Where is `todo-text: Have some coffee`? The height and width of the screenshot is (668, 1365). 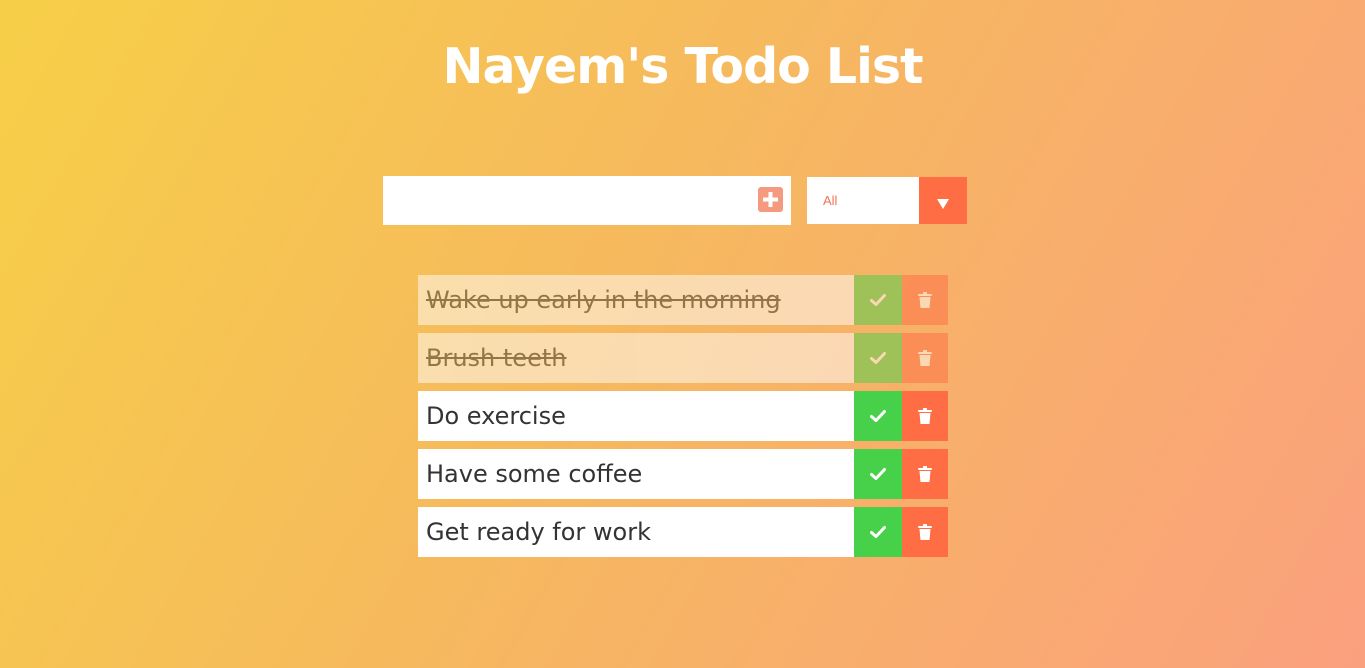
todo-text: Have some coffee is located at coordinates (636, 474).